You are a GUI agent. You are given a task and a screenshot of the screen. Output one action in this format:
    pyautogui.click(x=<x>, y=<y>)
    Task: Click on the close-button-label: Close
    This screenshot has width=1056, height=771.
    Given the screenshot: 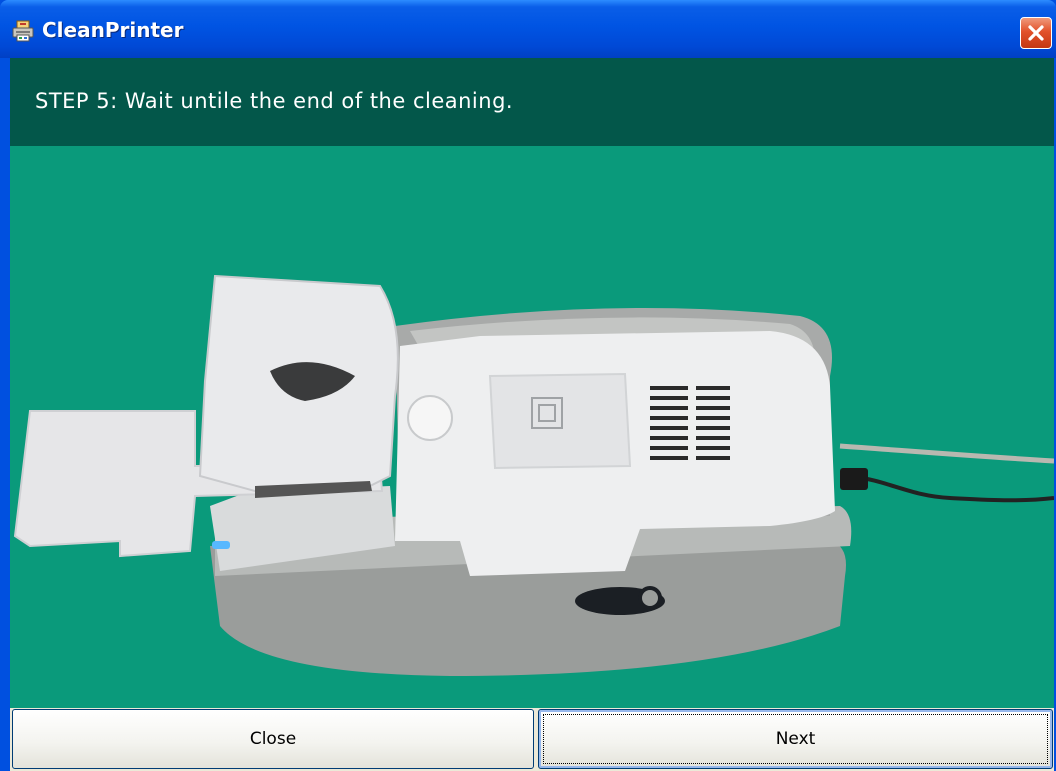 What is the action you would take?
    pyautogui.click(x=273, y=739)
    